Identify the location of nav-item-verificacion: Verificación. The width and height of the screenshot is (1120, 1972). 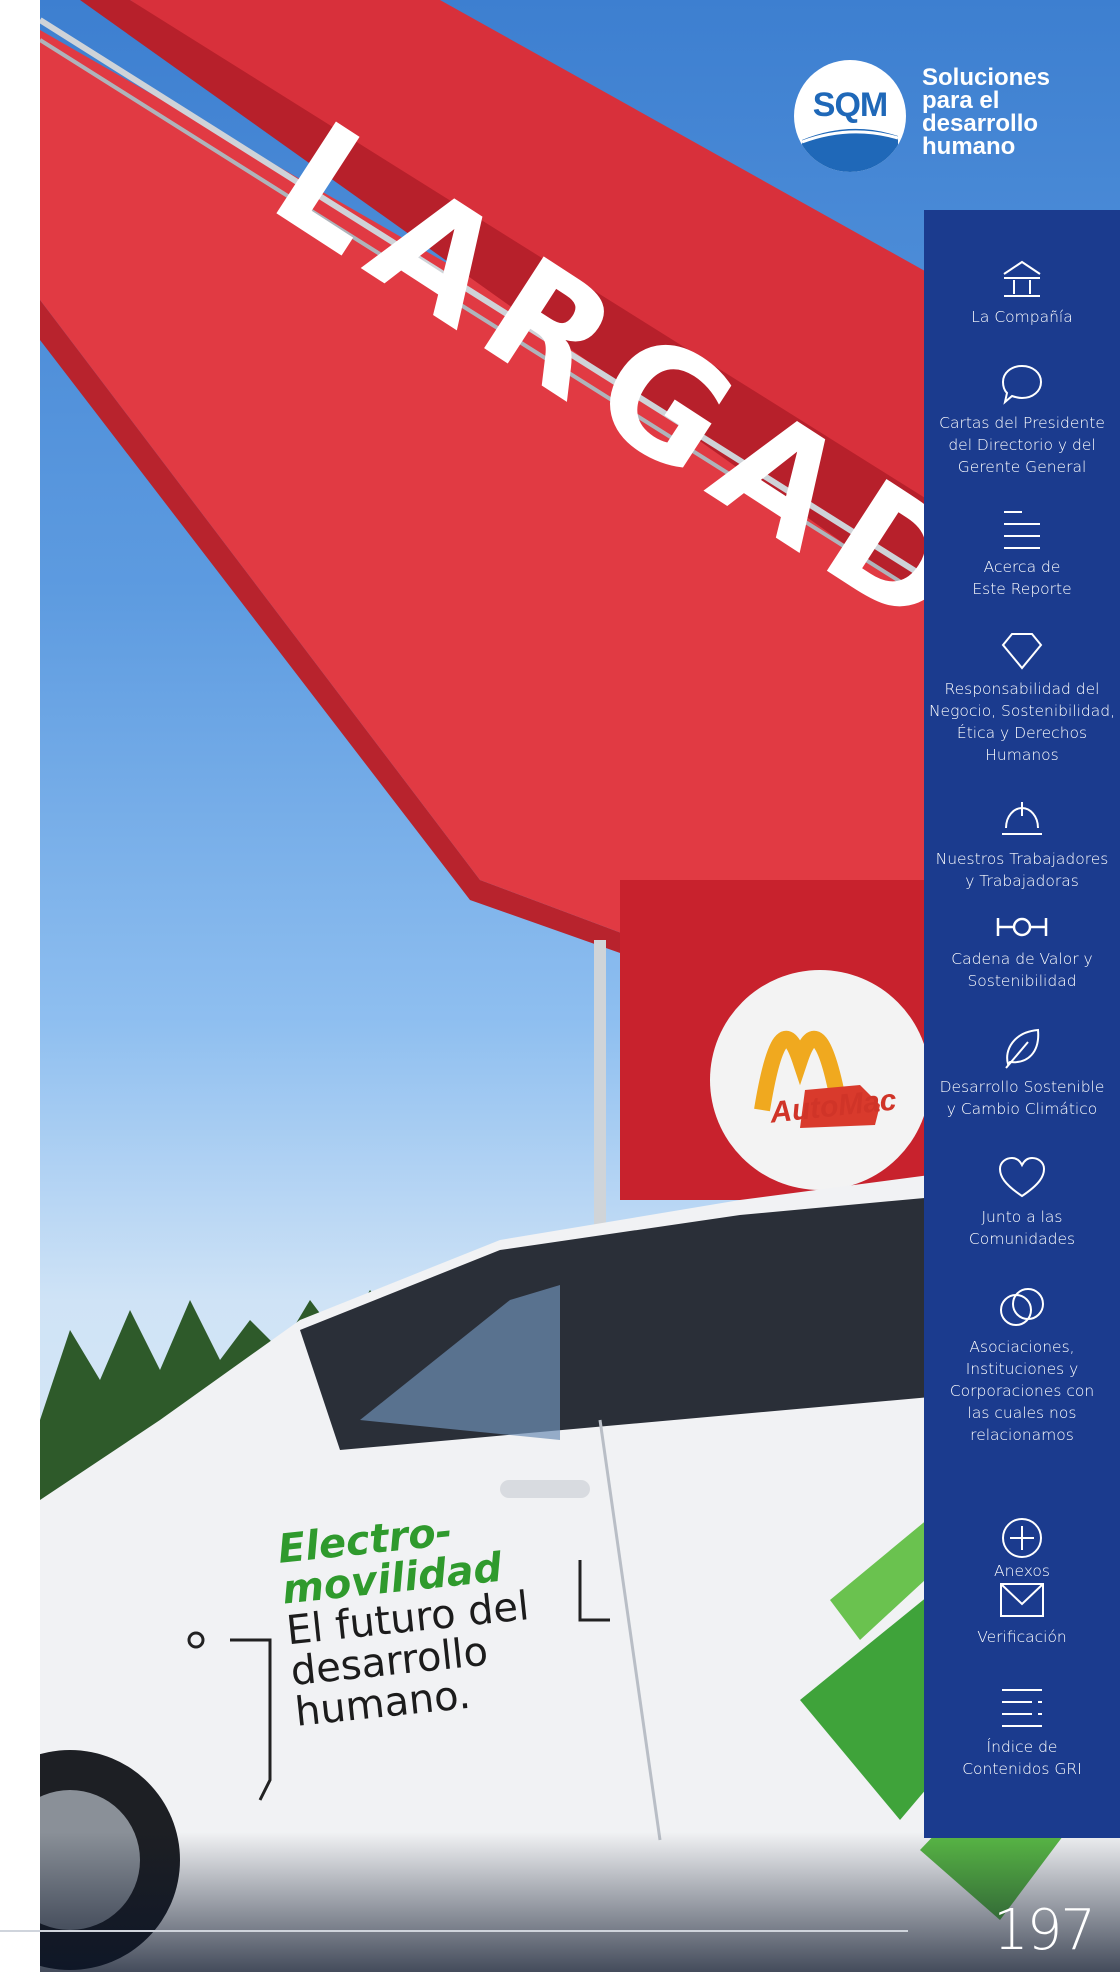
(1022, 1614).